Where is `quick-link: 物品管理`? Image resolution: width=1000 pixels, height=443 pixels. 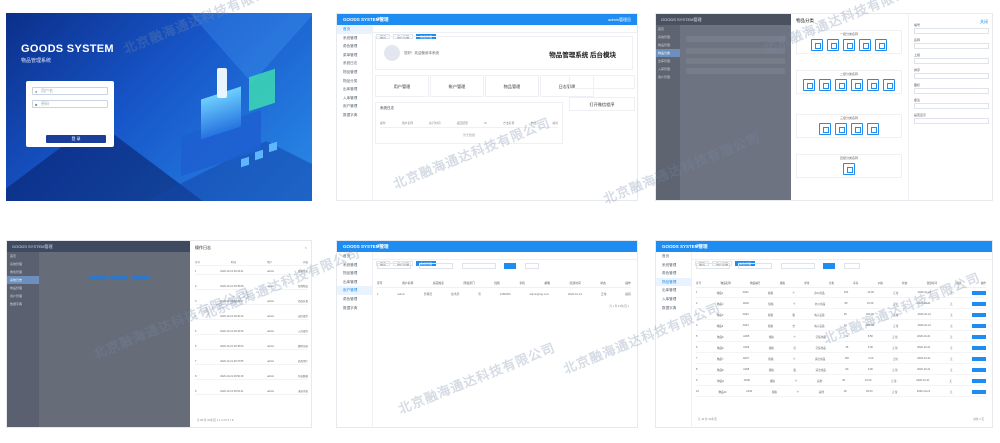 quick-link: 物品管理 is located at coordinates (512, 86).